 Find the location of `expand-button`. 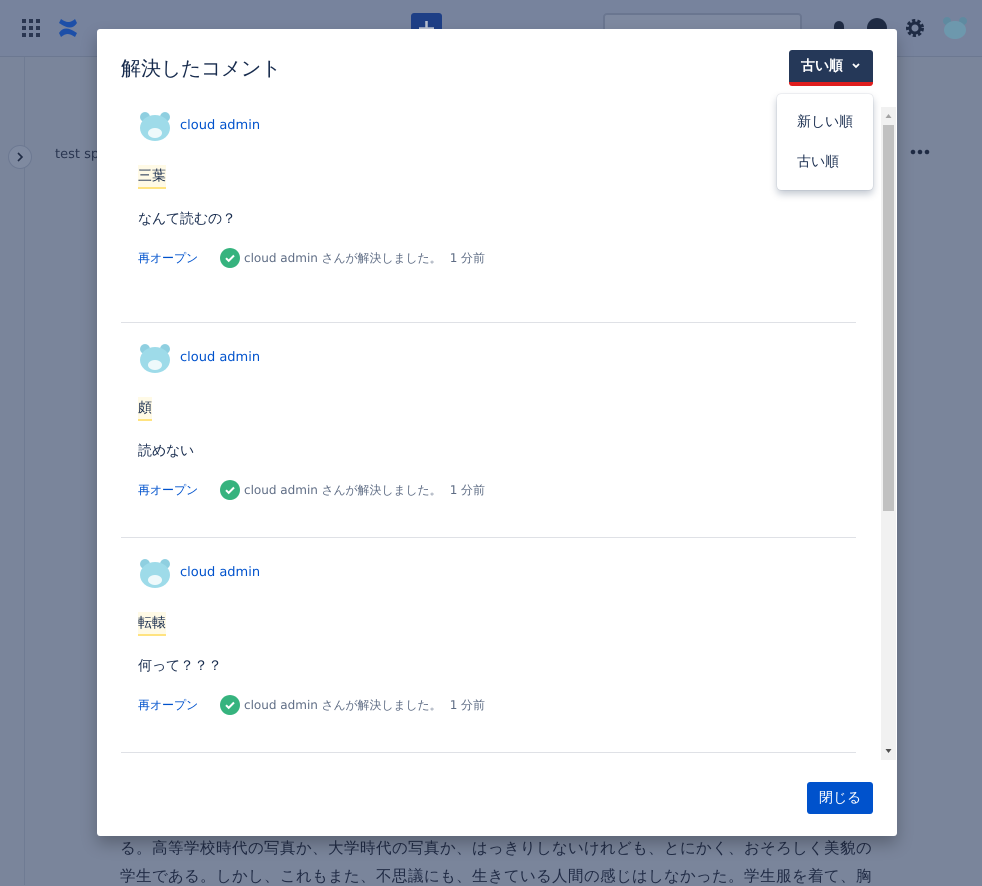

expand-button is located at coordinates (20, 157).